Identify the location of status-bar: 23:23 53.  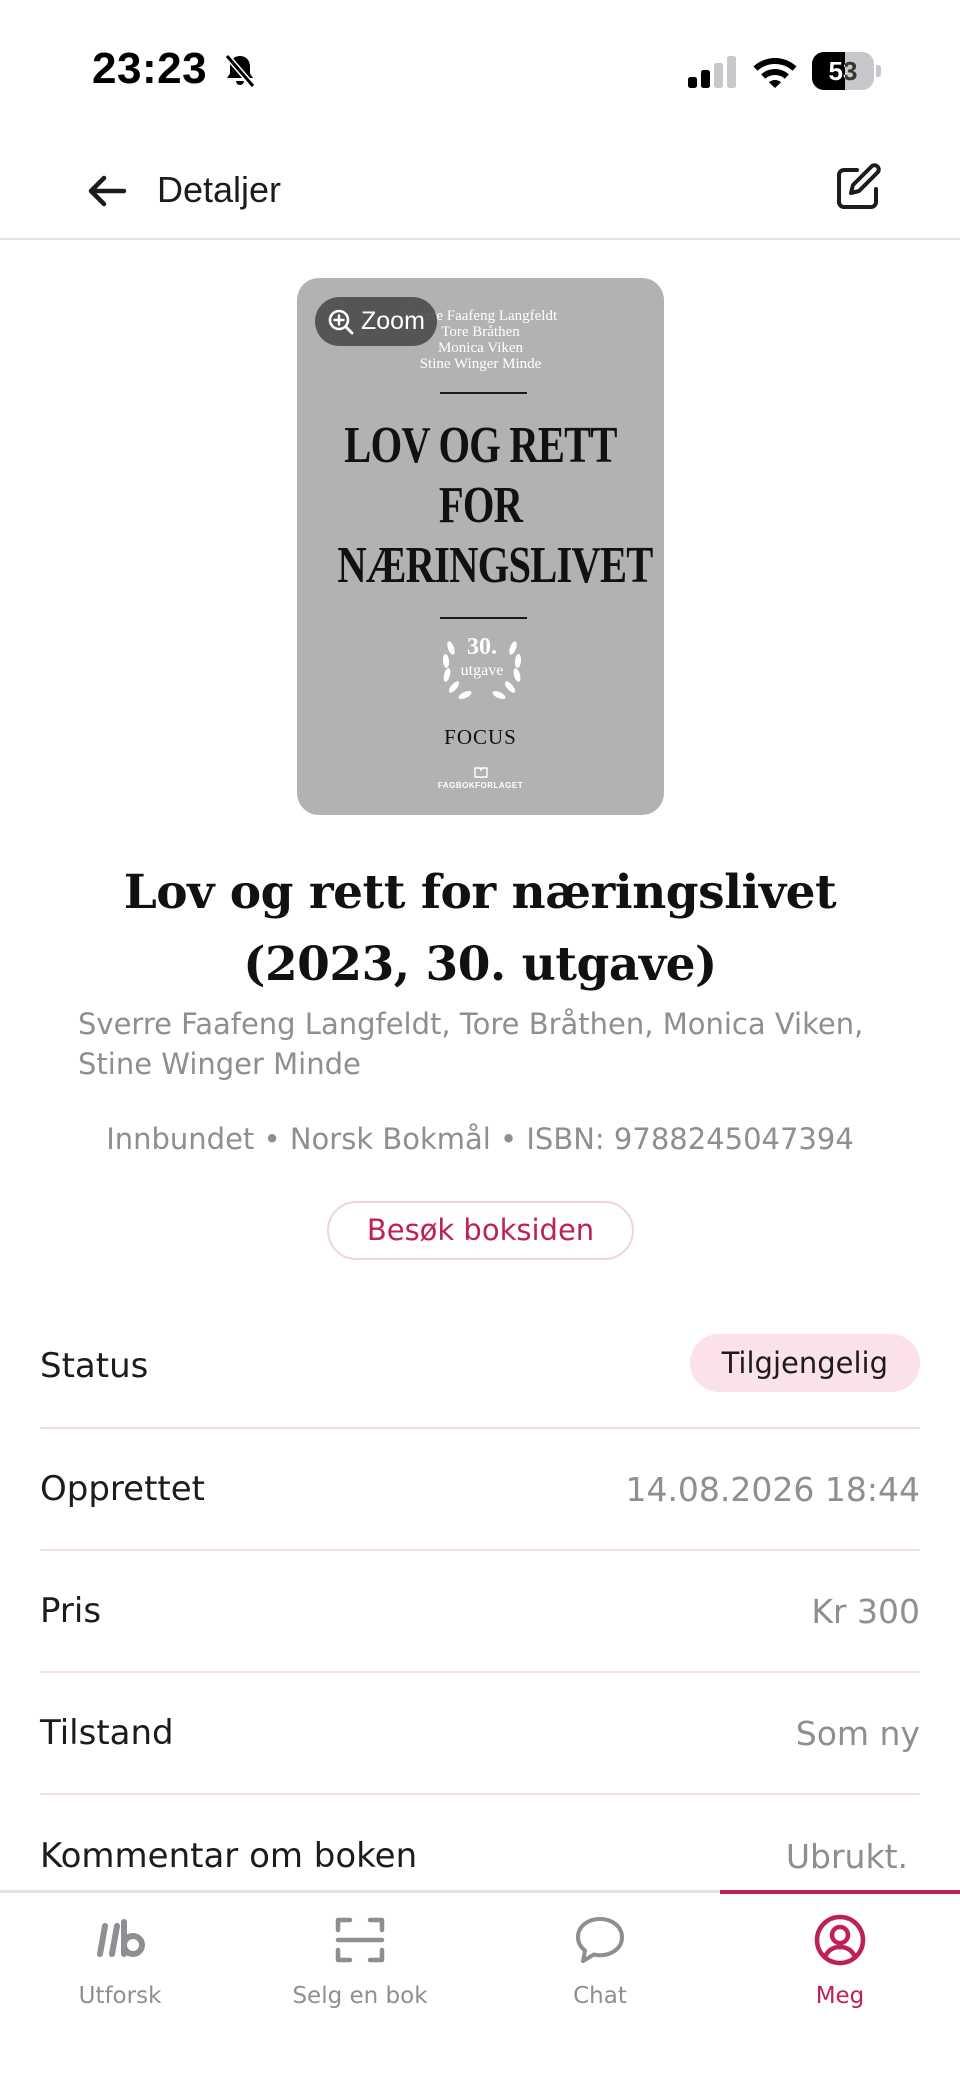
(480, 70).